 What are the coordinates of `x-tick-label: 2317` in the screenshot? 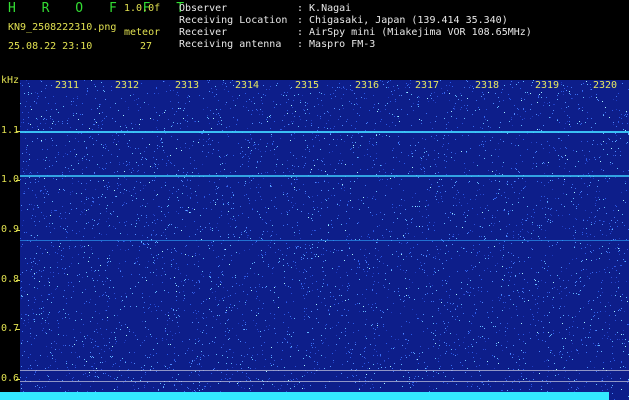 It's located at (427, 86).